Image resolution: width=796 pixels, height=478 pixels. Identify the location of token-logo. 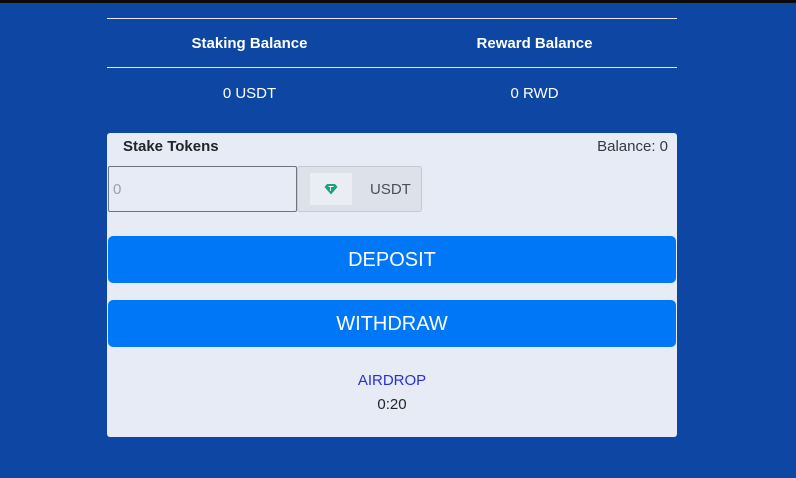
(331, 189).